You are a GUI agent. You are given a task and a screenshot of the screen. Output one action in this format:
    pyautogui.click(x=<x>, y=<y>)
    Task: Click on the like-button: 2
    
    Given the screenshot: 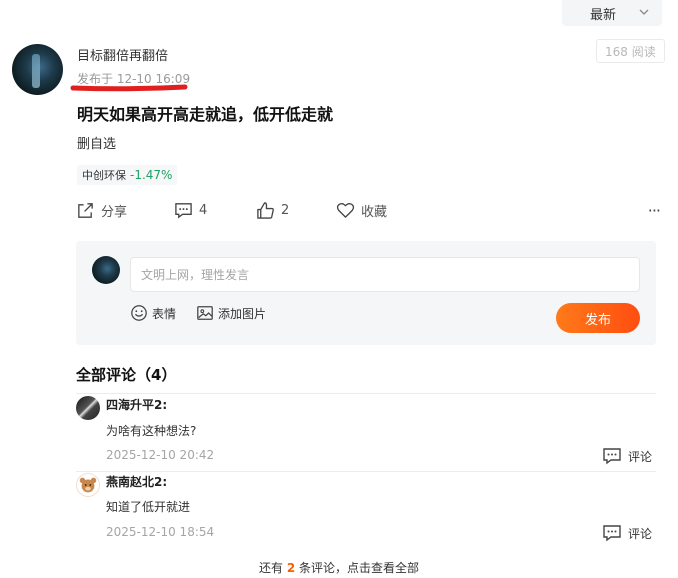 What is the action you would take?
    pyautogui.click(x=272, y=210)
    